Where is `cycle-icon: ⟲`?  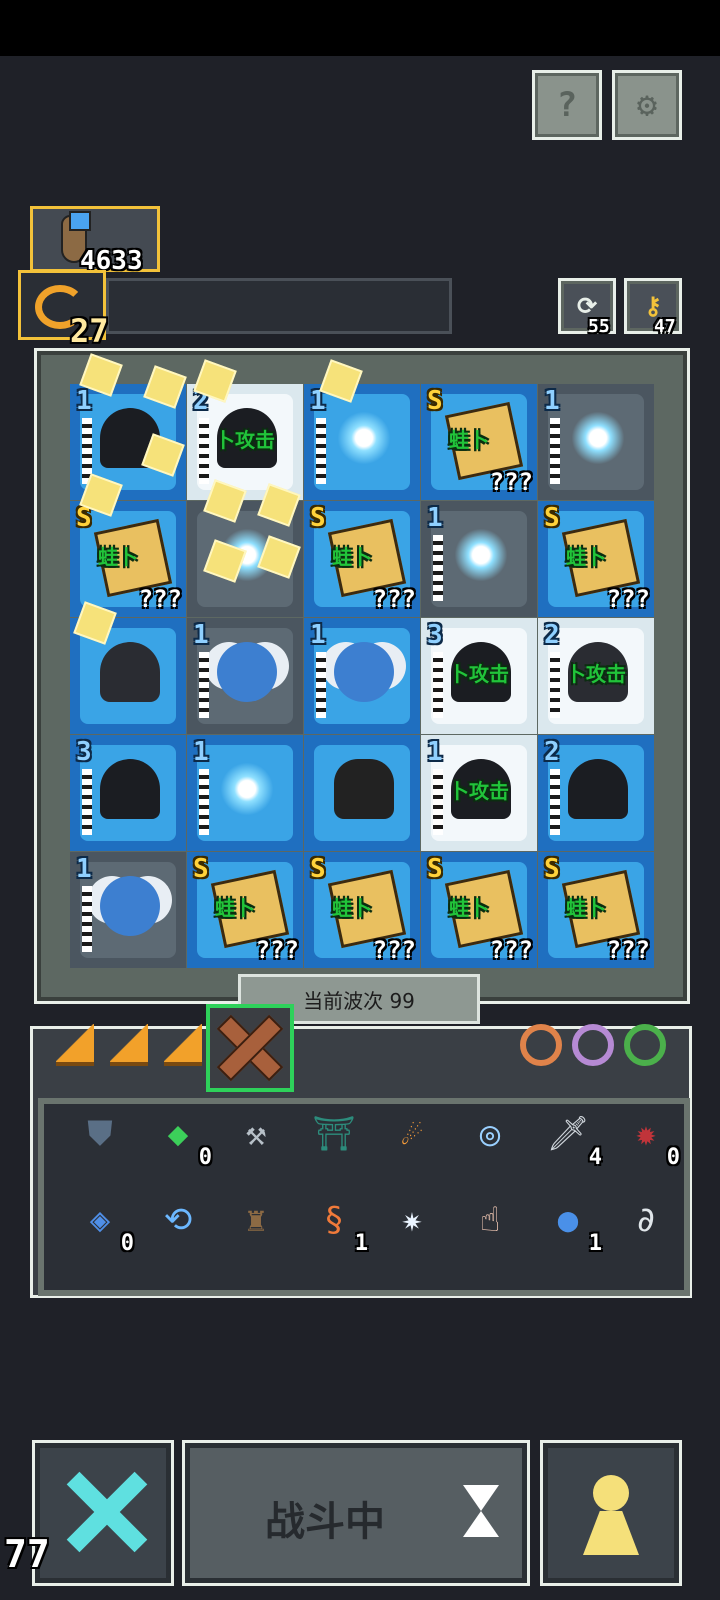 cycle-icon: ⟲ is located at coordinates (178, 1220).